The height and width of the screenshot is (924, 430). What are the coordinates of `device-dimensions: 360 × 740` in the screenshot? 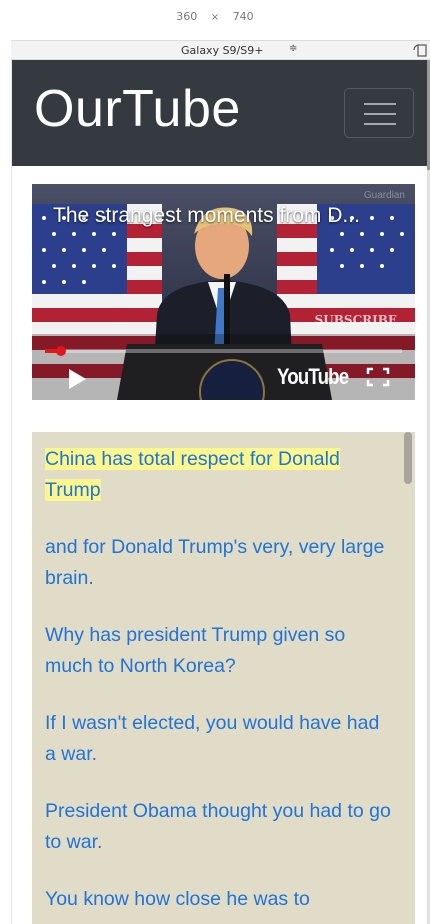 It's located at (215, 16).